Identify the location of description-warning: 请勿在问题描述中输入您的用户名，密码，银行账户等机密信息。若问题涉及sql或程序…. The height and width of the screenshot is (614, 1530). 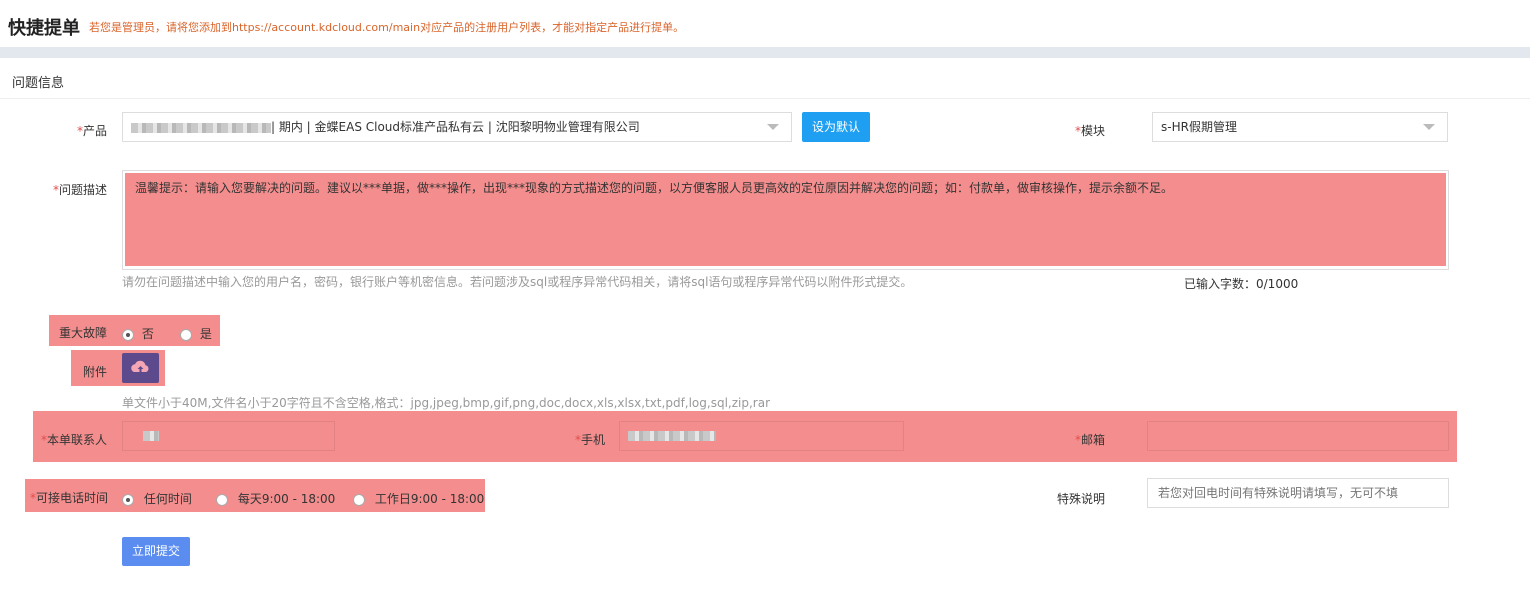
(517, 282).